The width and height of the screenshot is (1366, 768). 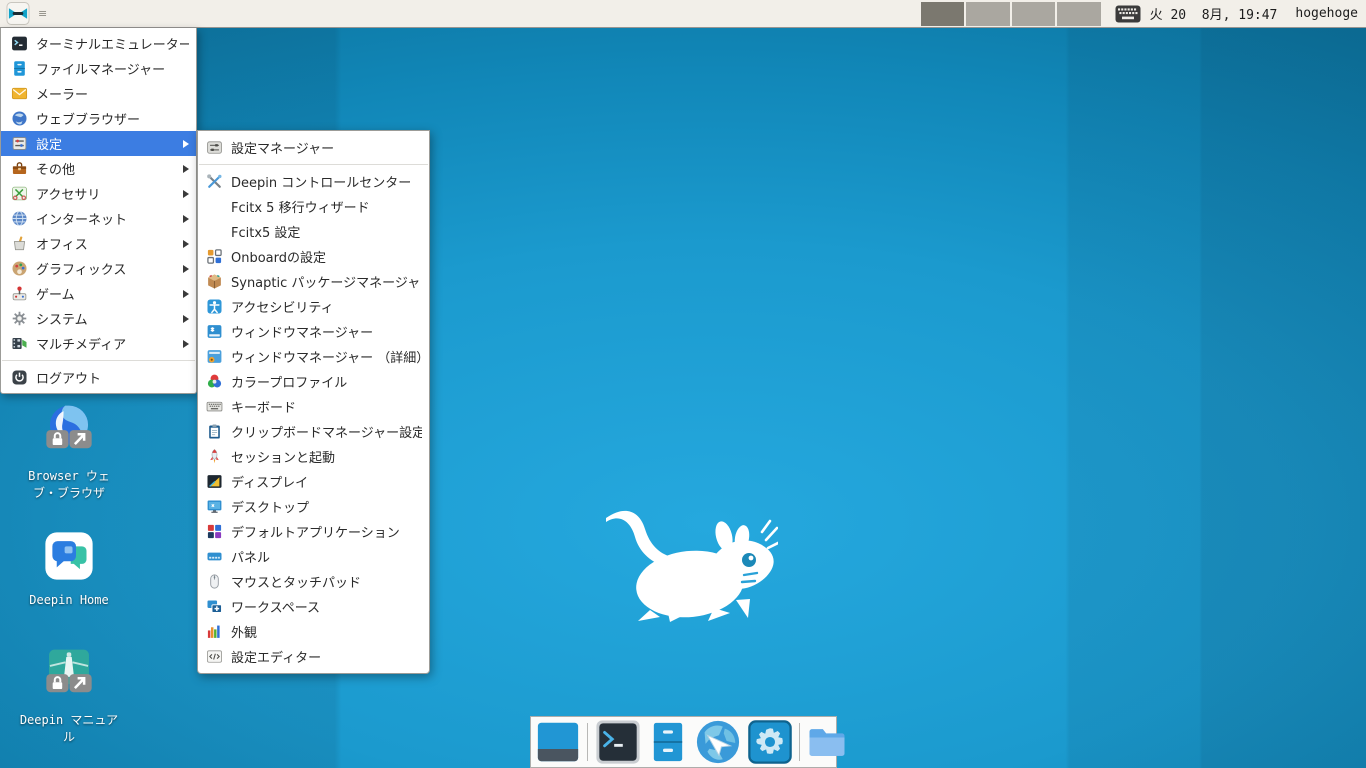 I want to click on submenu-item-Fcitx-5-移行ウィザード: Fcitx 5 移行ウィザード, so click(x=313, y=206).